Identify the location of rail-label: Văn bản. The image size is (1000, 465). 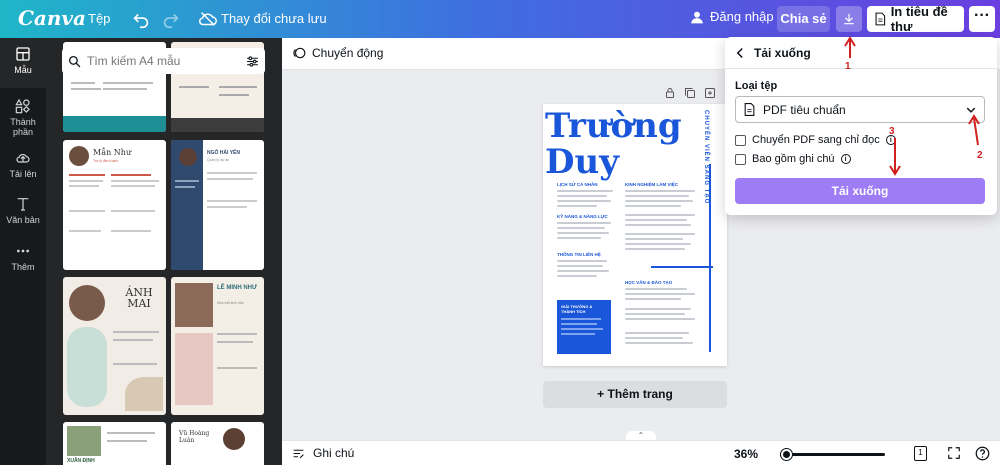
(23, 220).